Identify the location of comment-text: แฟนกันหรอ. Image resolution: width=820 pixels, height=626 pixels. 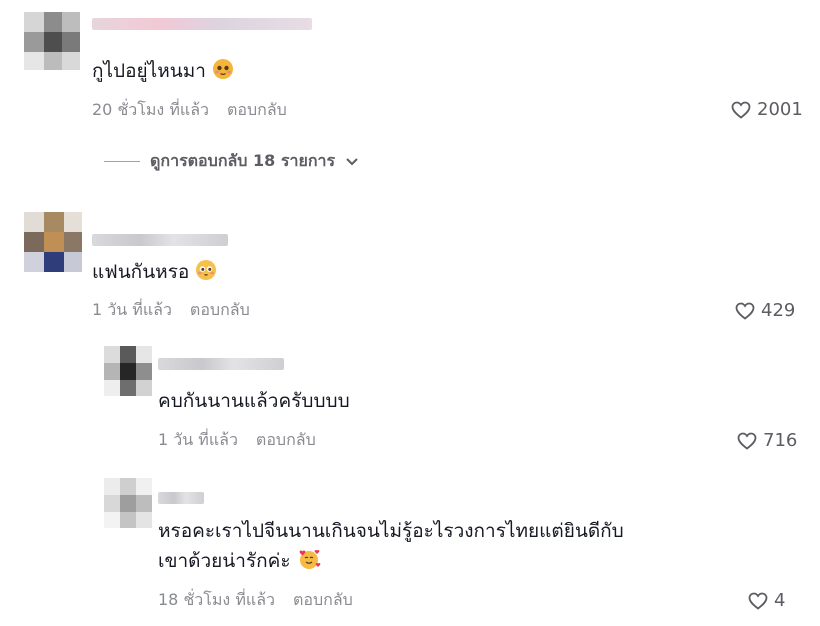
(154, 272).